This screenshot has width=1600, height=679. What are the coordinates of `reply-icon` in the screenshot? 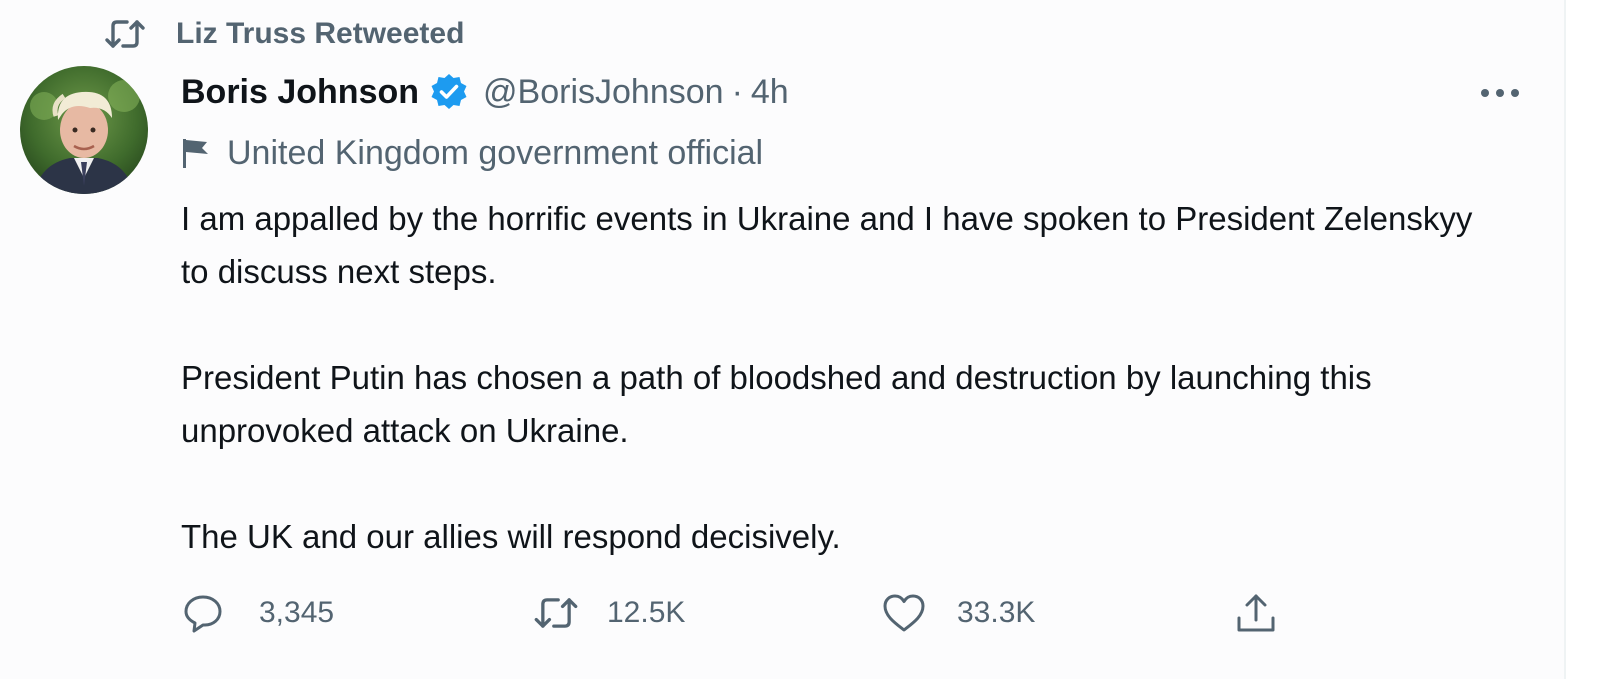 It's located at (203, 613).